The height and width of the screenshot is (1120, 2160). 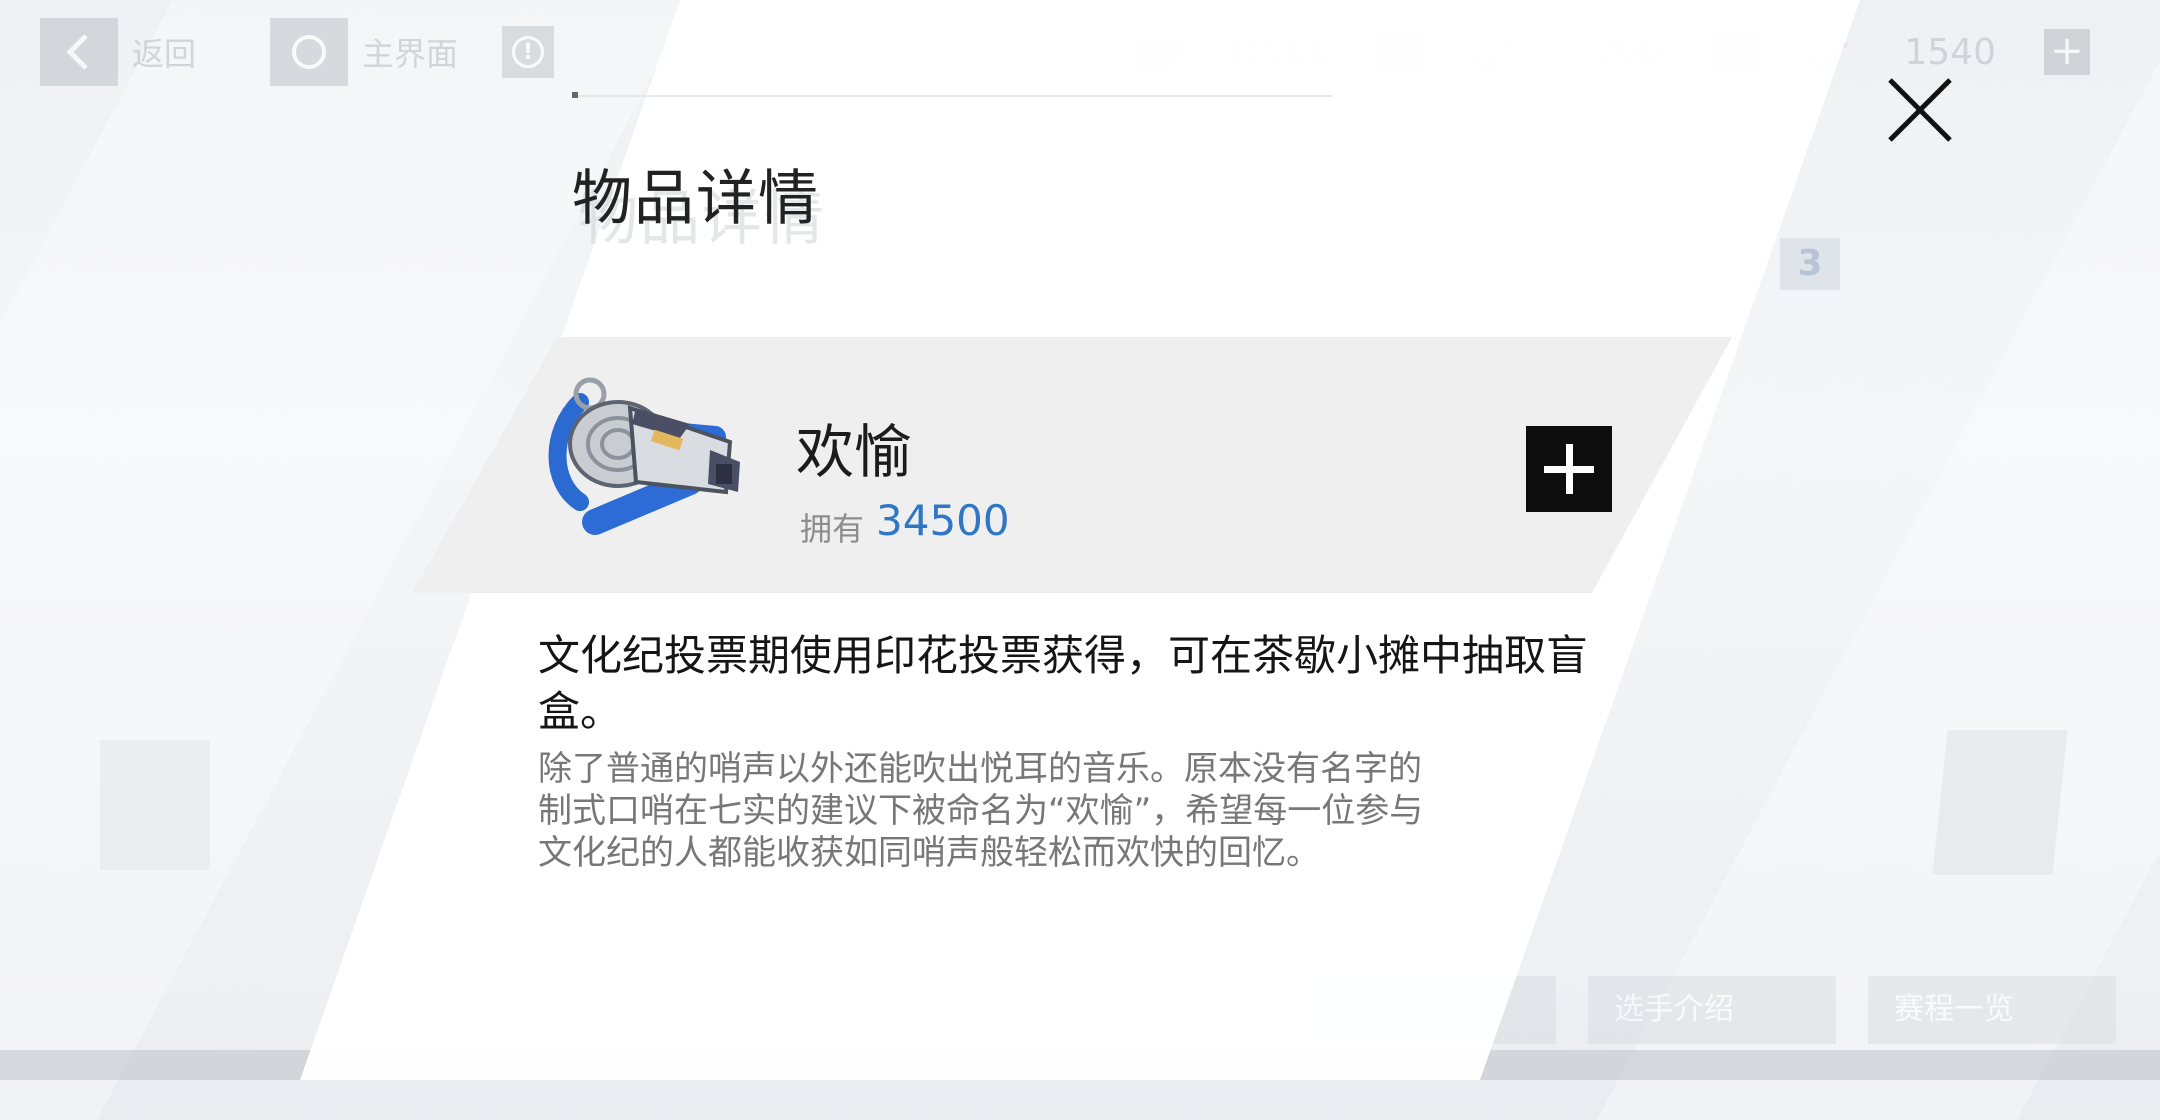 I want to click on whistle-icon, so click(x=644, y=456).